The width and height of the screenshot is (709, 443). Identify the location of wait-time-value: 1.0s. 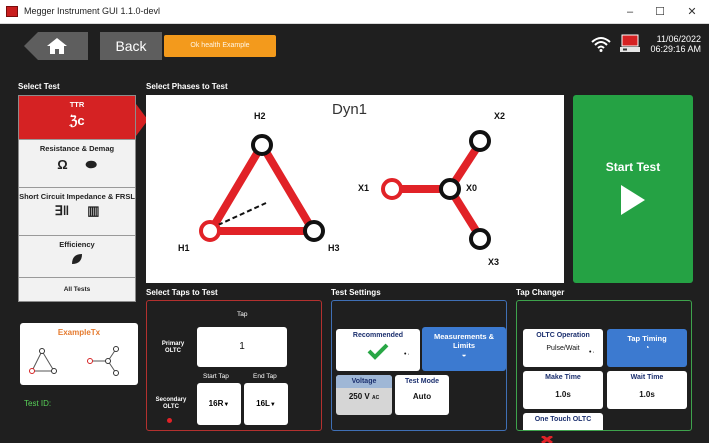
(647, 394).